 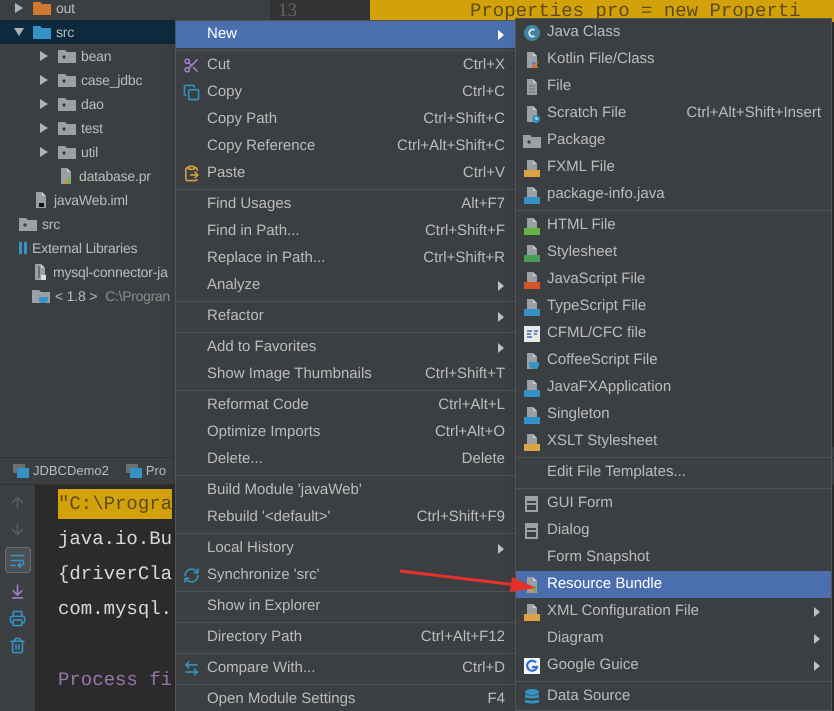 What do you see at coordinates (673, 333) in the screenshot?
I see `menu-item: CFML/CFC file` at bounding box center [673, 333].